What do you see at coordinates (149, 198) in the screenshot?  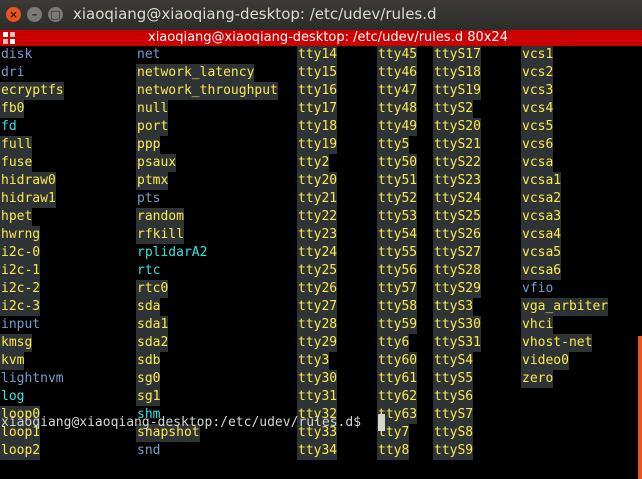 I see `file-entry: pts` at bounding box center [149, 198].